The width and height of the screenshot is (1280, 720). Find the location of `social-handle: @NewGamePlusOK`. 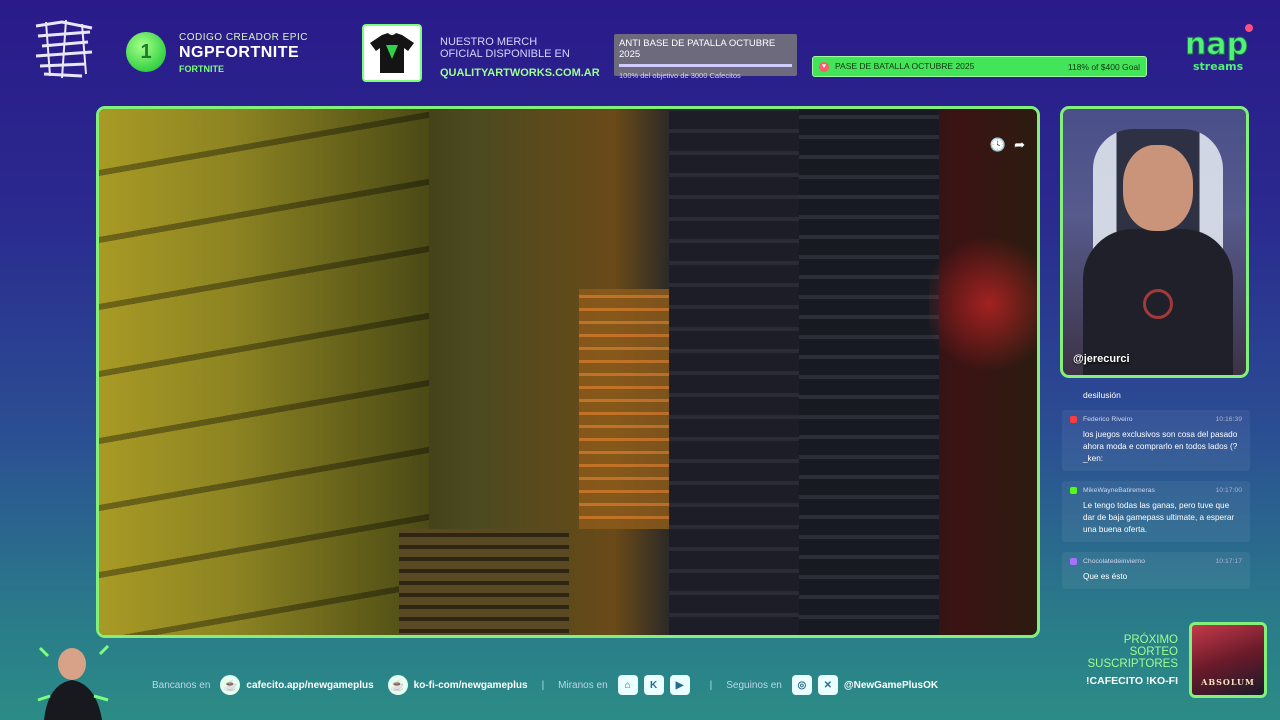

social-handle: @NewGamePlusOK is located at coordinates (891, 685).